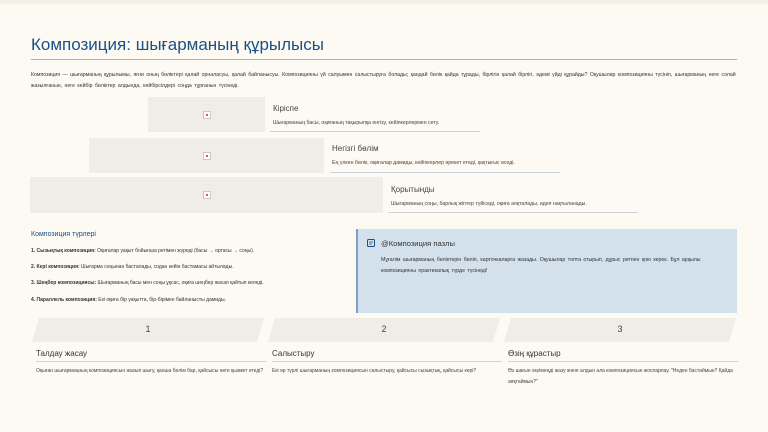 This screenshot has width=768, height=432. Describe the element at coordinates (418, 243) in the screenshot. I see `callout-title: @Композиция пазлы` at that location.